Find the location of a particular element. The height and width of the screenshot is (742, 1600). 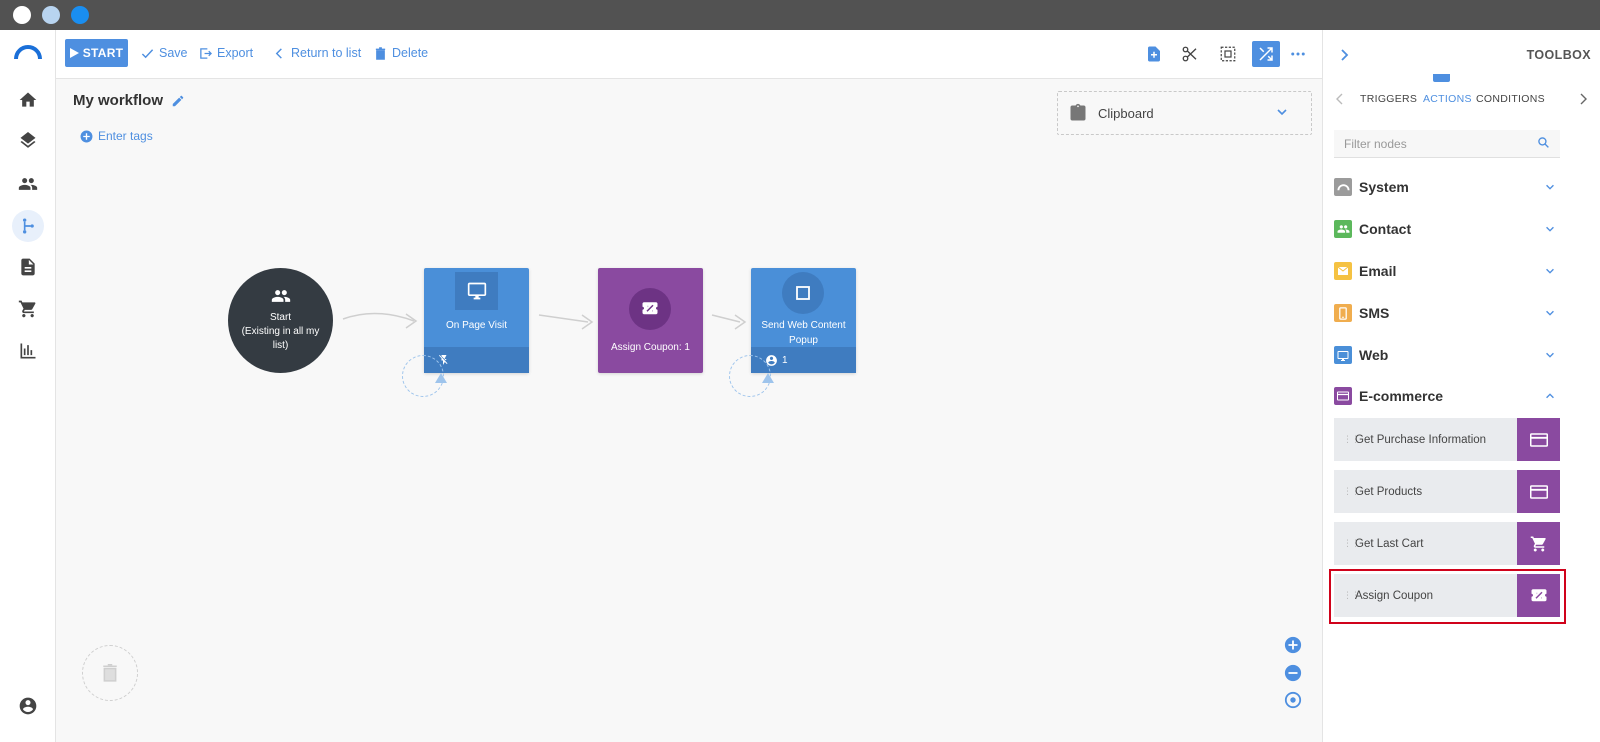

chevron-up-icon is located at coordinates (1550, 396).